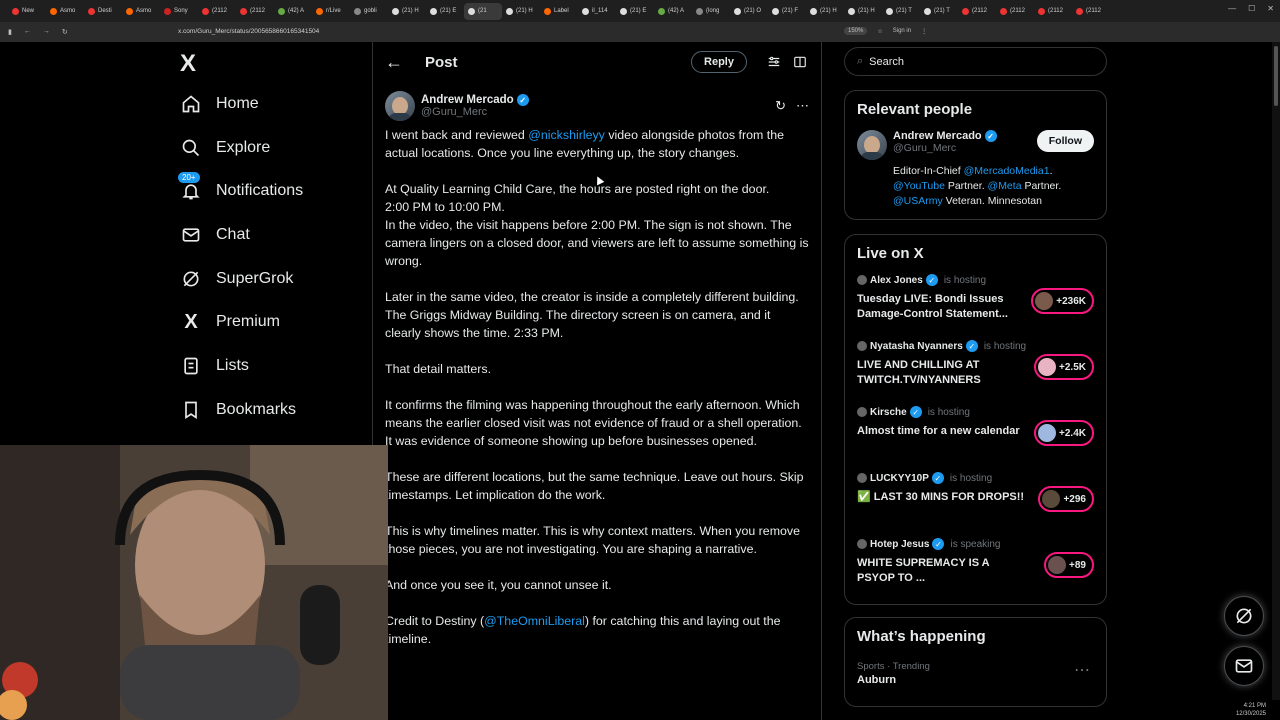 The width and height of the screenshot is (1280, 720). I want to click on mention-link: @USArmy, so click(918, 201).